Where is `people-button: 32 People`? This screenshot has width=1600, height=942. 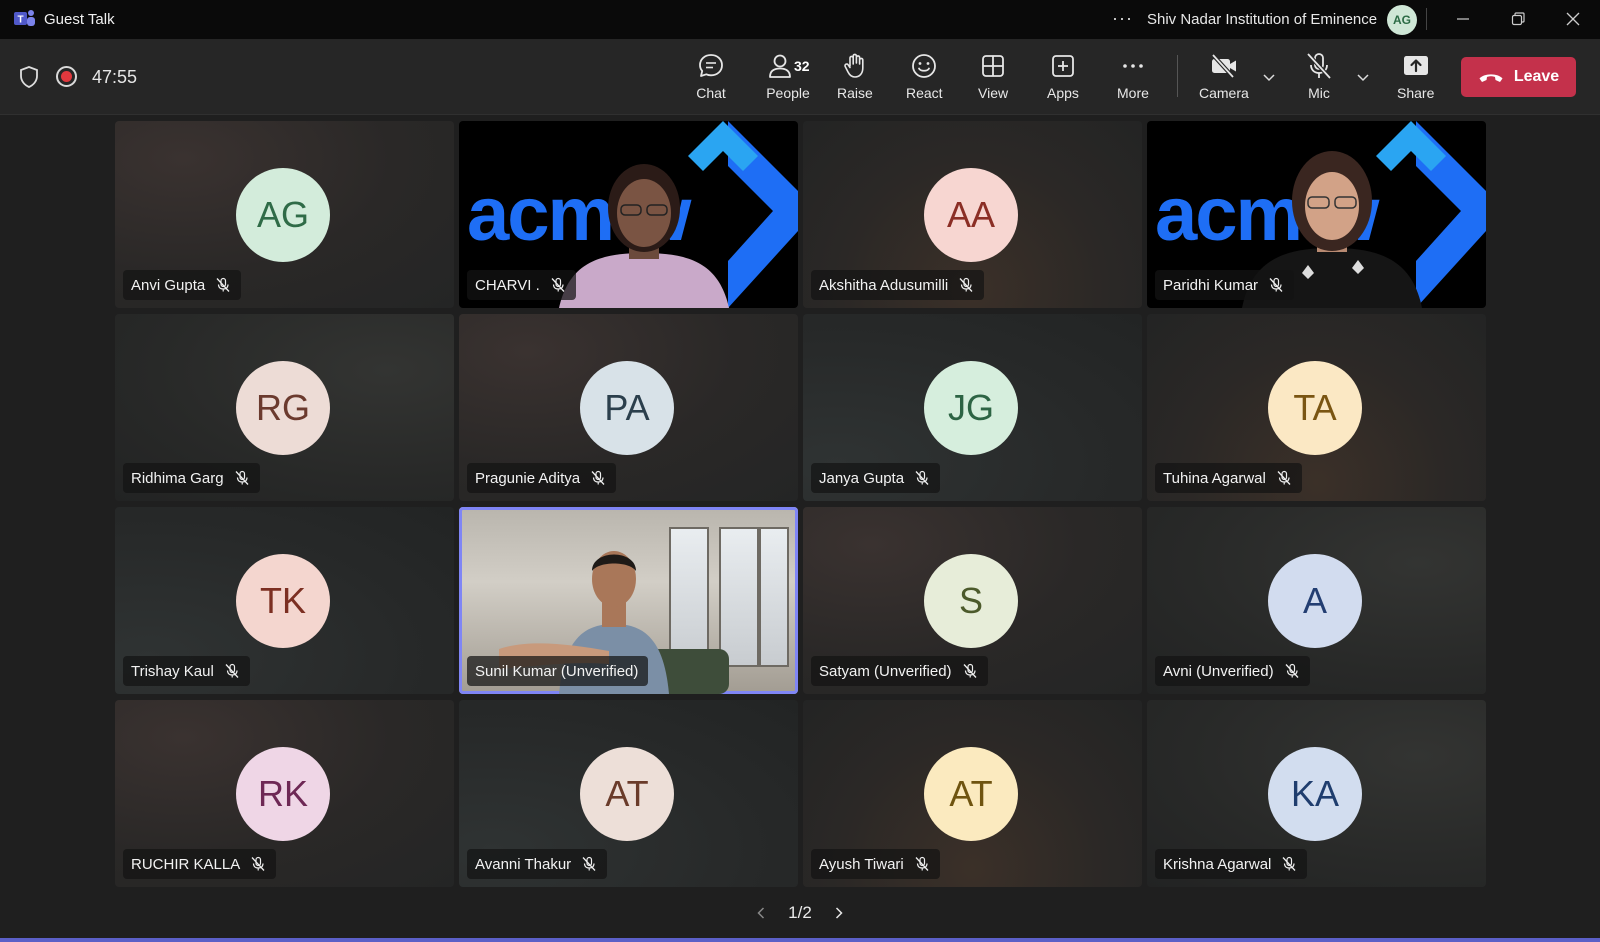
people-button: 32 People is located at coordinates (788, 79).